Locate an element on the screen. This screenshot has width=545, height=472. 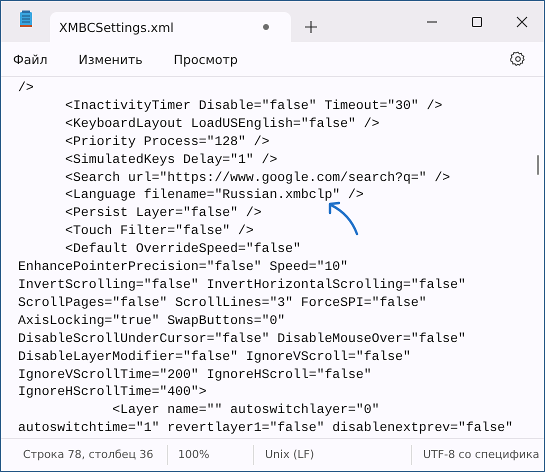
code-line: <Touch Filter="false" /> is located at coordinates (159, 231).